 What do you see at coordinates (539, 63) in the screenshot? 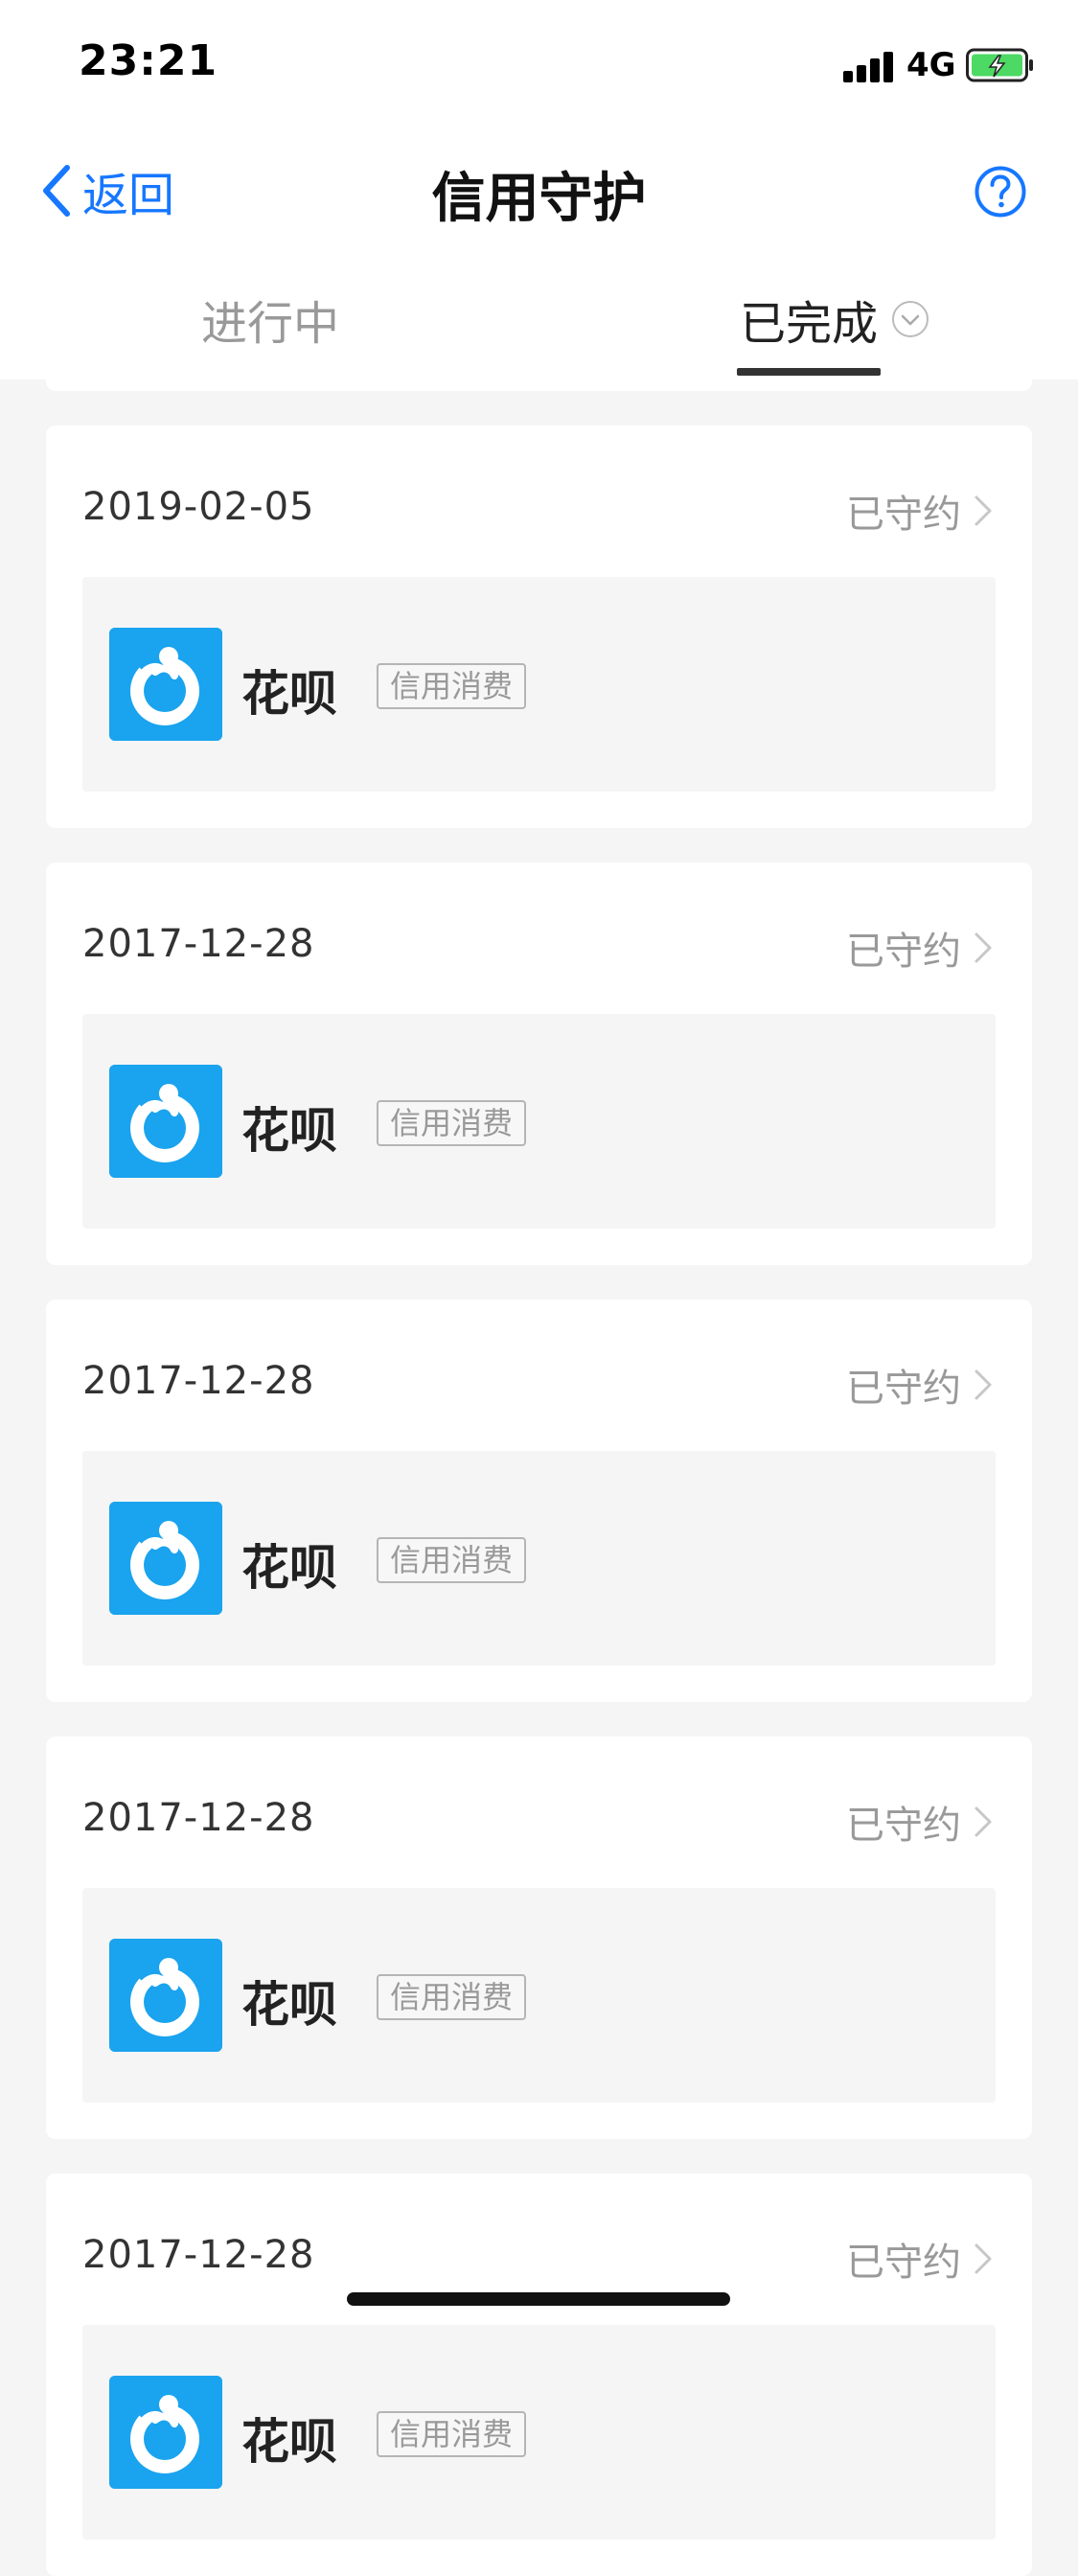
I see `status-bar: 23:21 4G` at bounding box center [539, 63].